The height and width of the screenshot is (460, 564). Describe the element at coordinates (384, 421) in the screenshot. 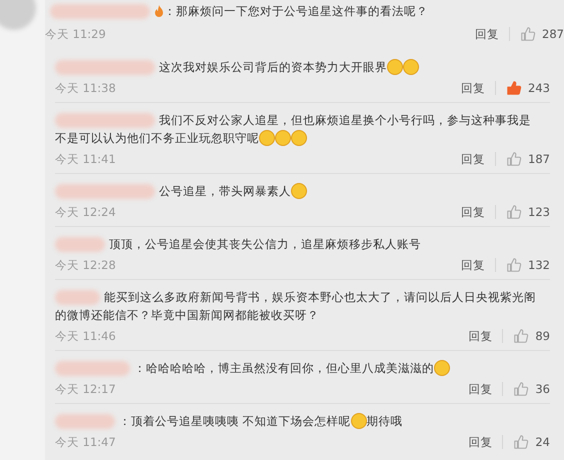

I see `comment-text: 期待哦` at that location.